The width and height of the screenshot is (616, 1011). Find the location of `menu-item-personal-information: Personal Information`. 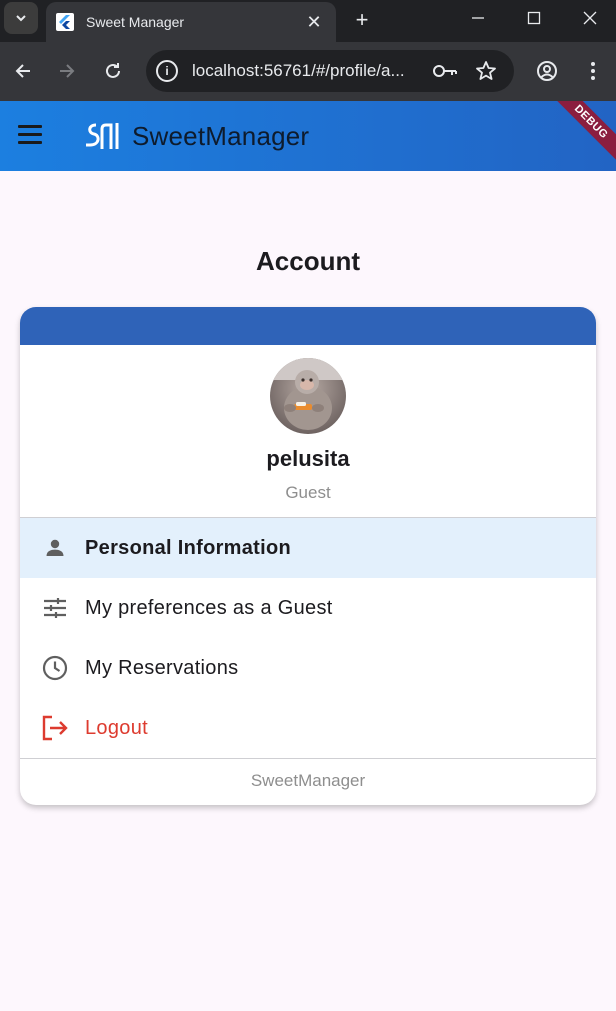

menu-item-personal-information: Personal Information is located at coordinates (308, 548).